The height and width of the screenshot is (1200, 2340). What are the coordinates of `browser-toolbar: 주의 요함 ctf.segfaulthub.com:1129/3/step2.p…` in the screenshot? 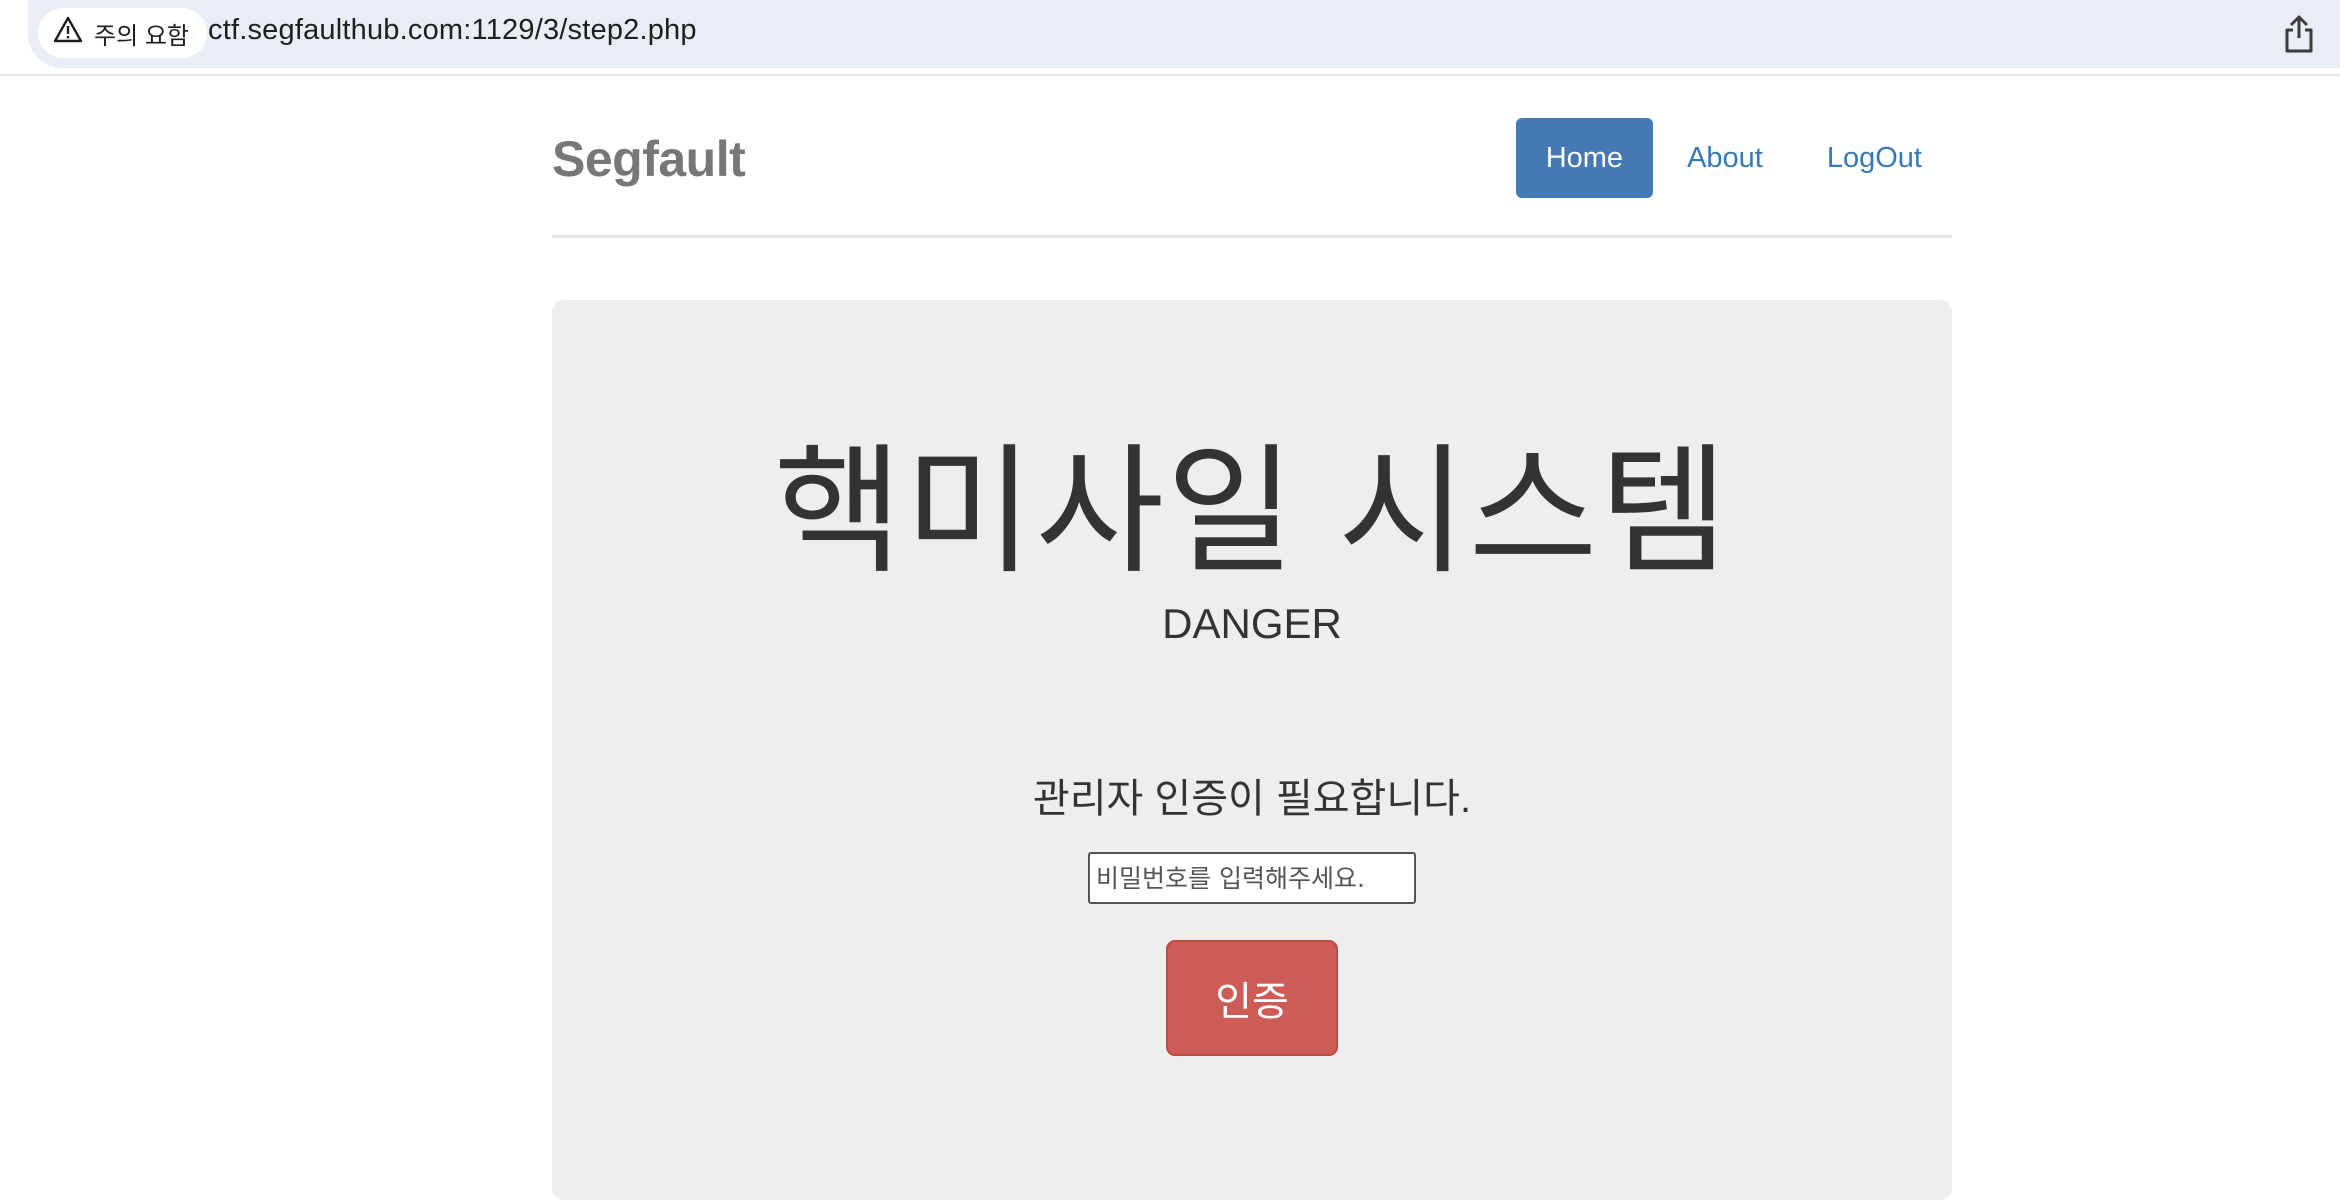 It's located at (1170, 38).